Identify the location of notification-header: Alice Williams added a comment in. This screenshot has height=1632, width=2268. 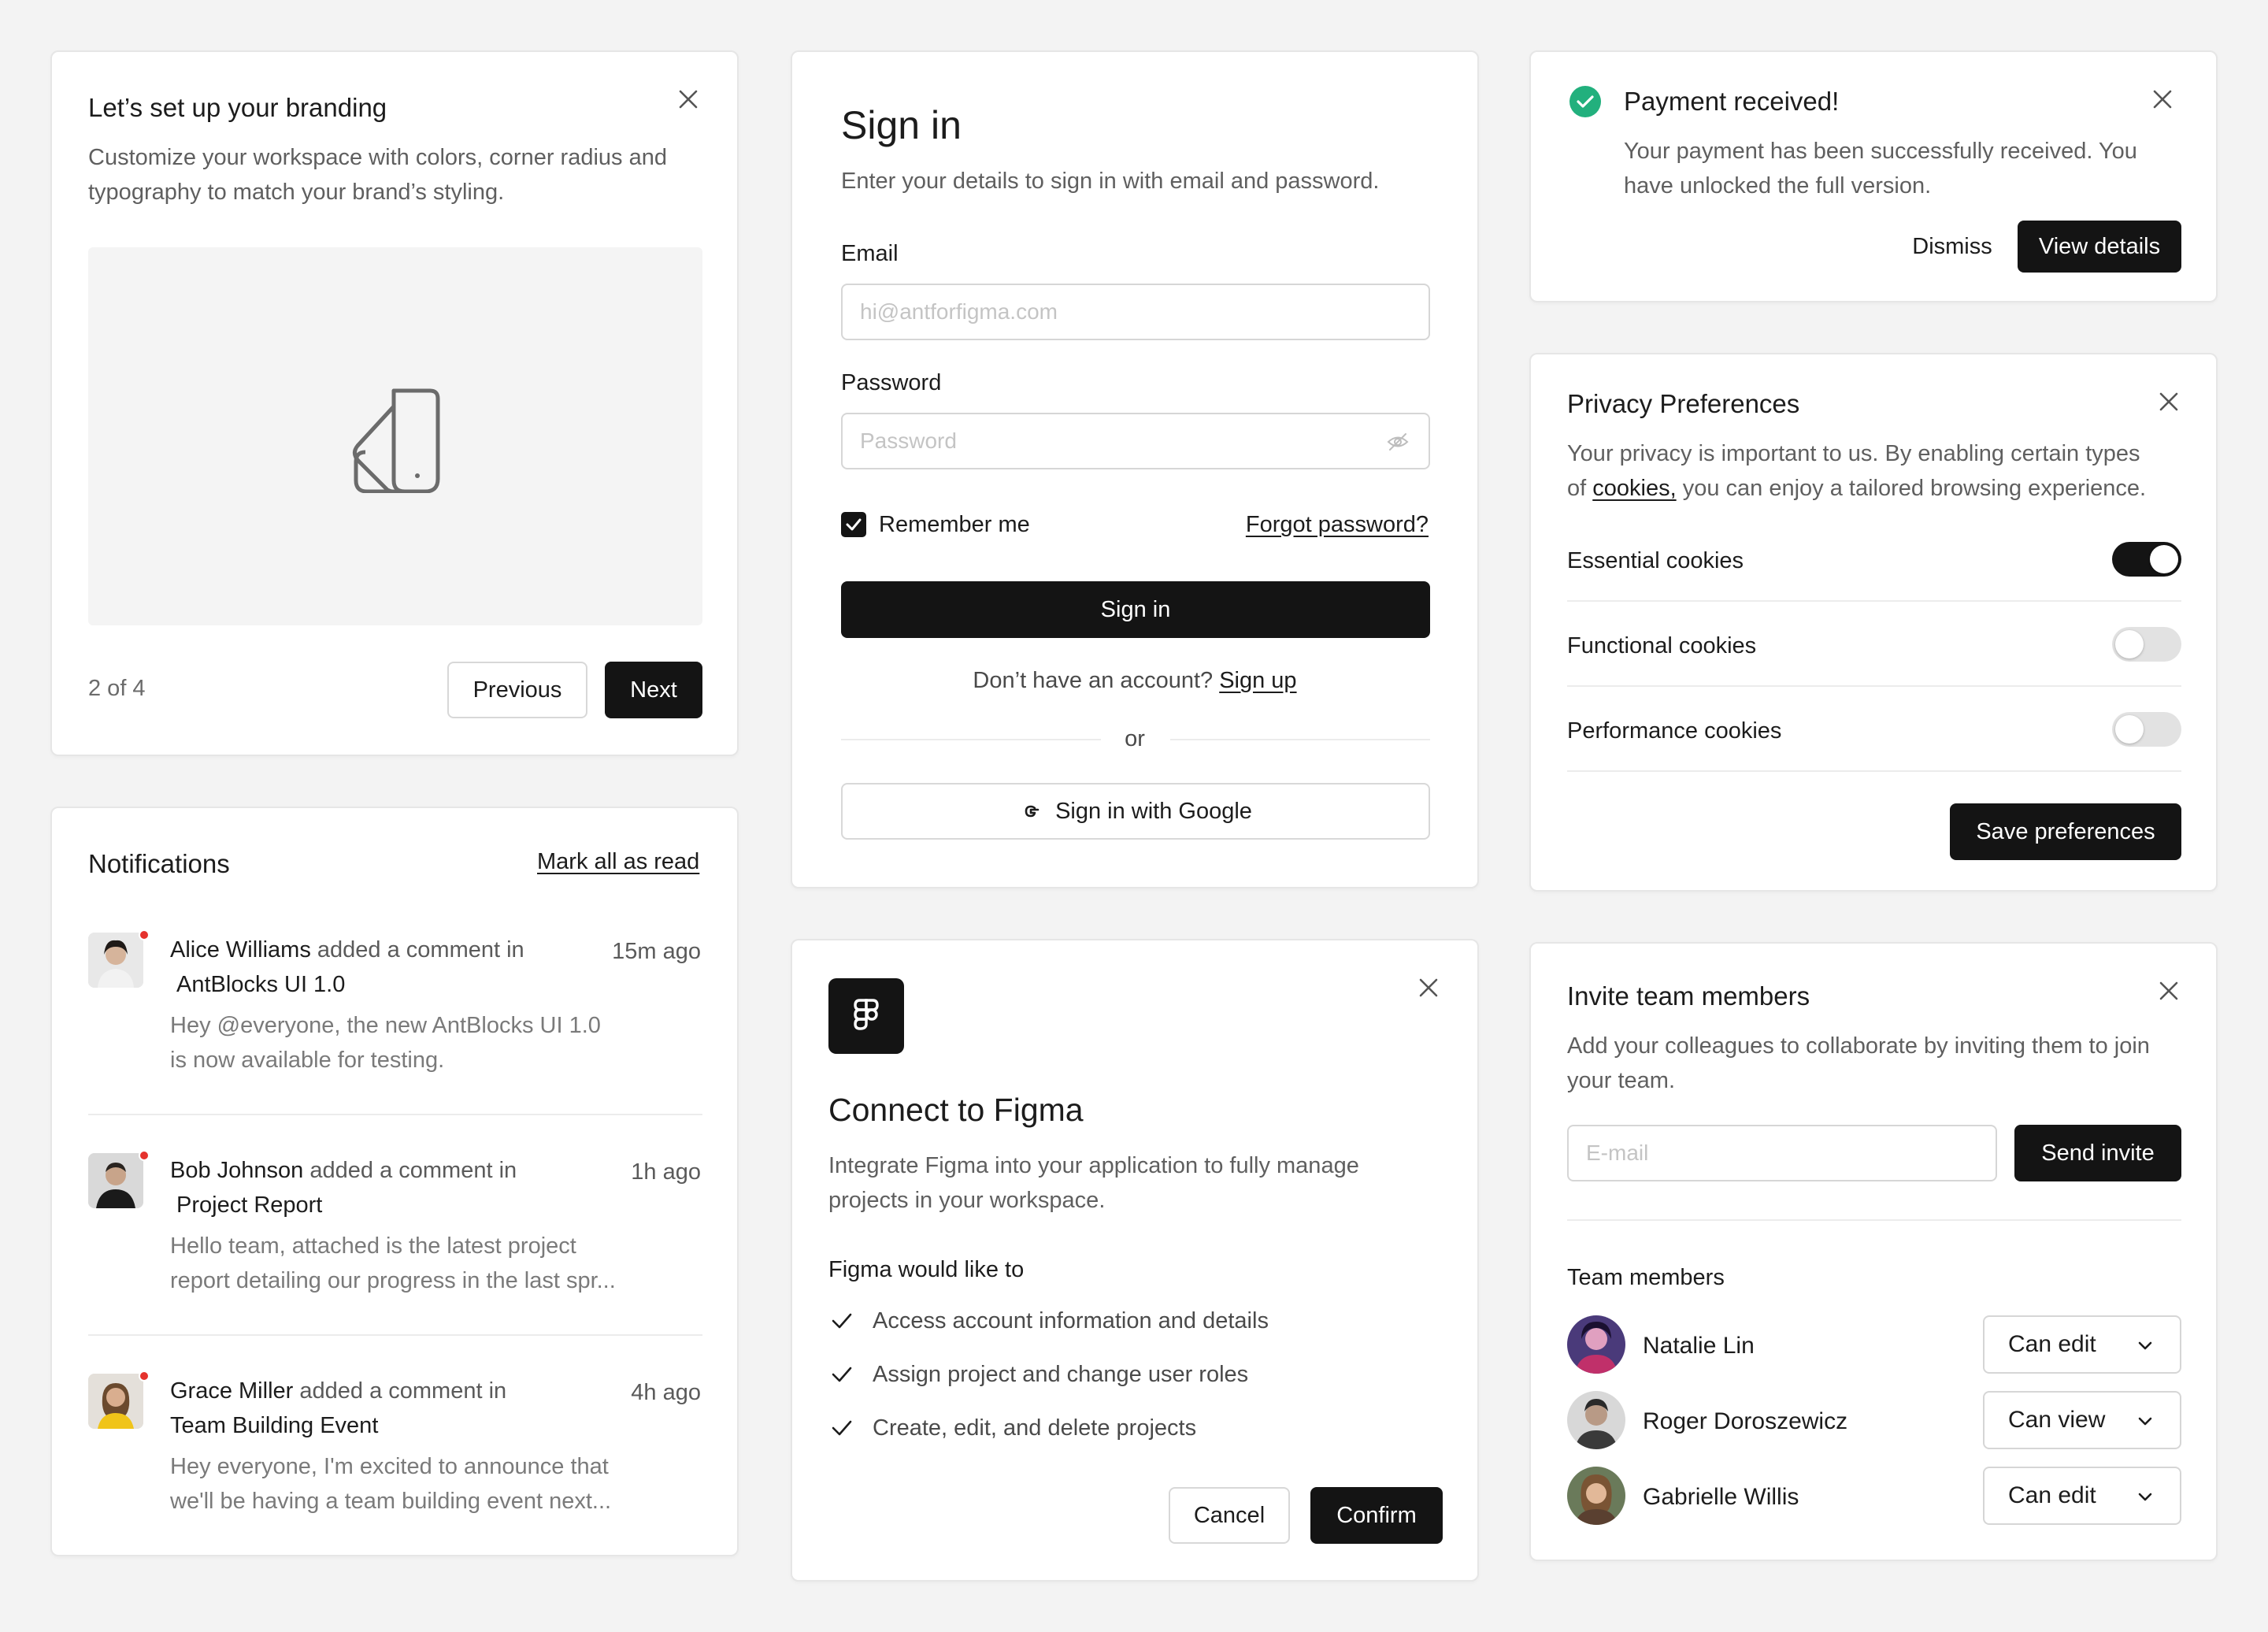
(347, 950).